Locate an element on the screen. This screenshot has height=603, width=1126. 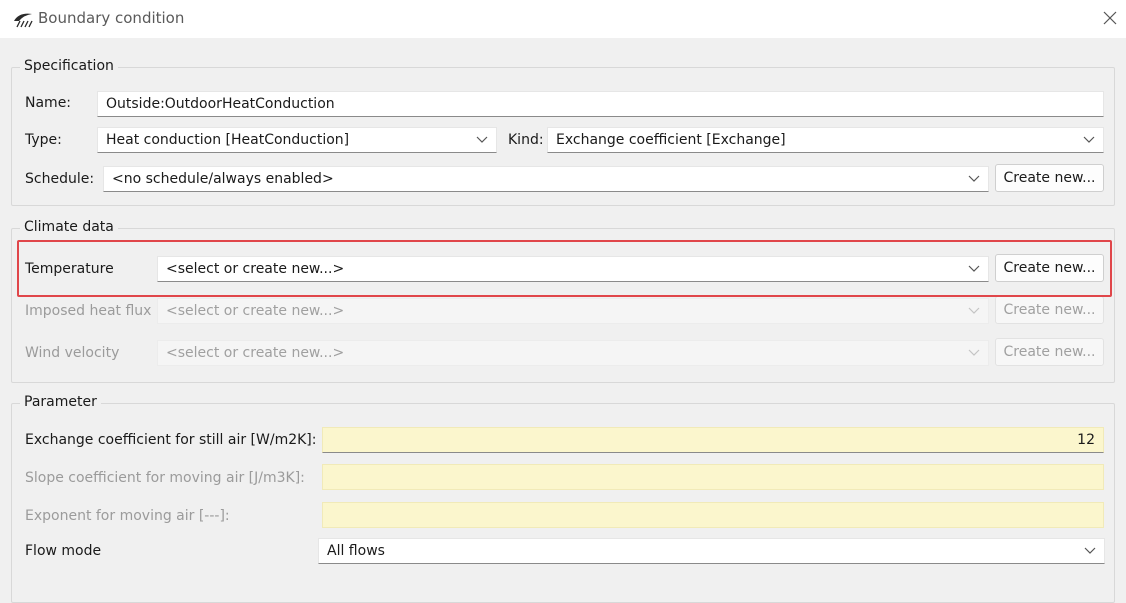
type-label: Type: is located at coordinates (43, 140).